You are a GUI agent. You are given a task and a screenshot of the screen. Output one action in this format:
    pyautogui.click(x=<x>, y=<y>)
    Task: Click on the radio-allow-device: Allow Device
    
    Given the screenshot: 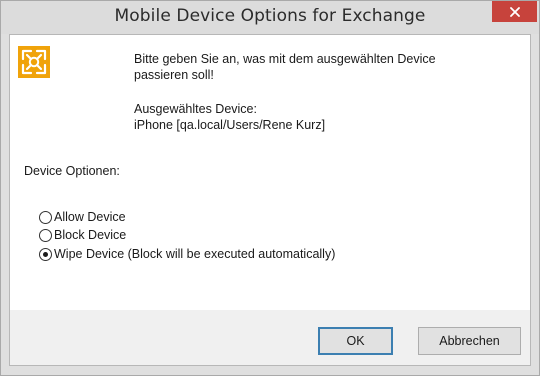 What is the action you would take?
    pyautogui.click(x=82, y=217)
    